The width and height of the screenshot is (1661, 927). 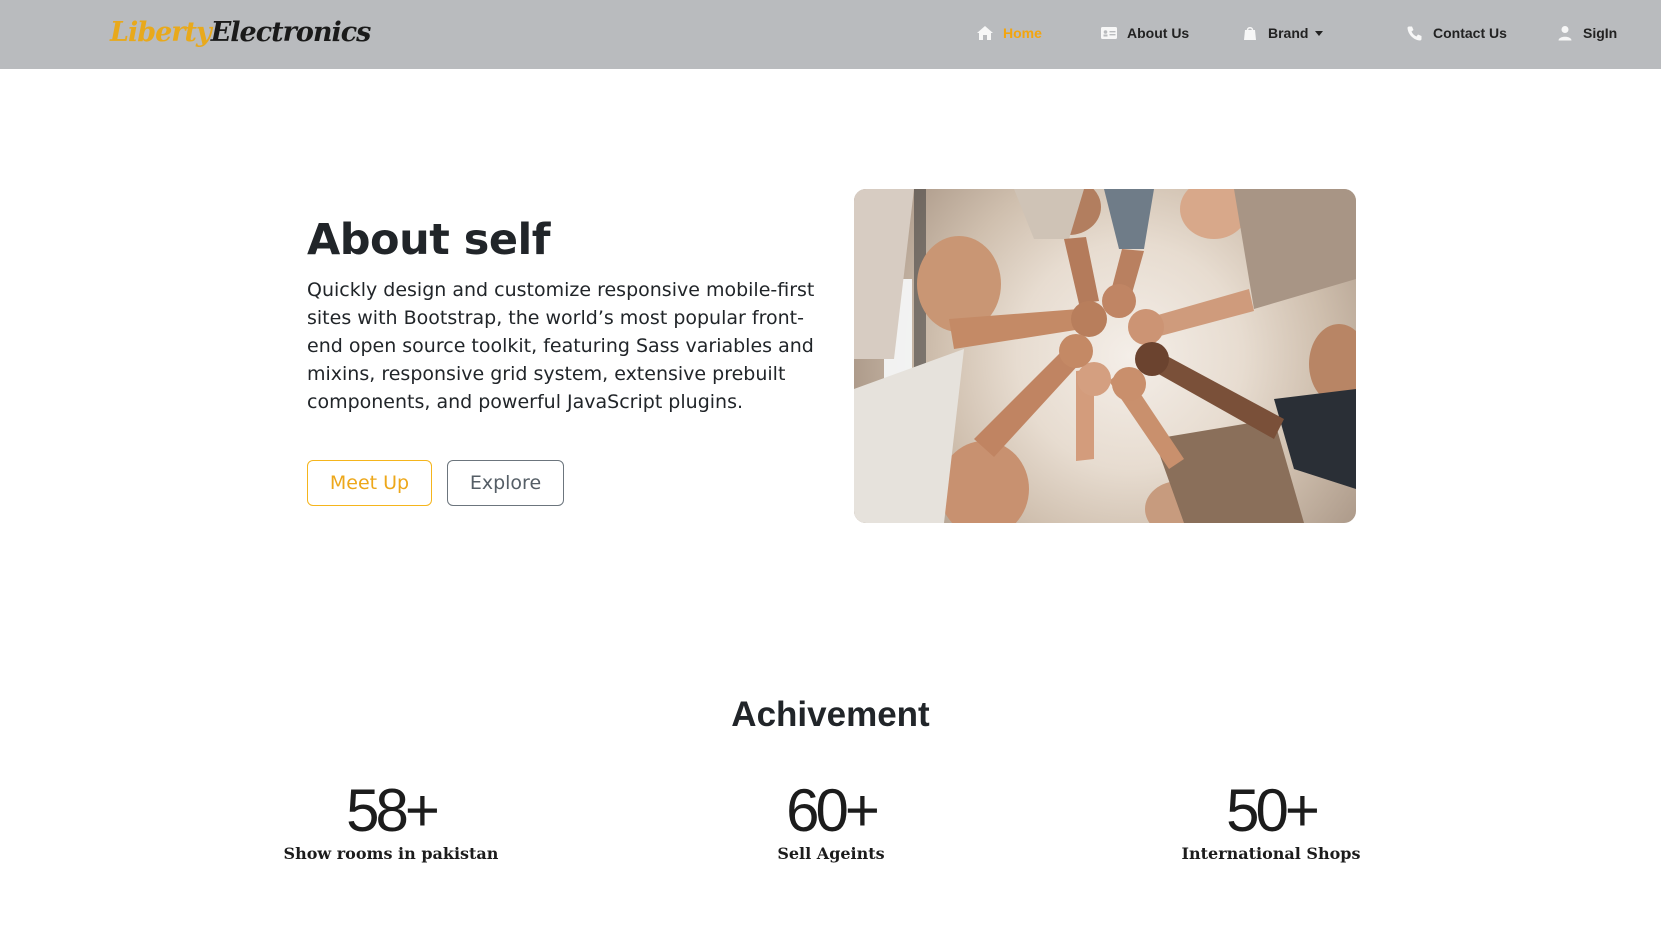 What do you see at coordinates (1414, 33) in the screenshot?
I see `phone-icon` at bounding box center [1414, 33].